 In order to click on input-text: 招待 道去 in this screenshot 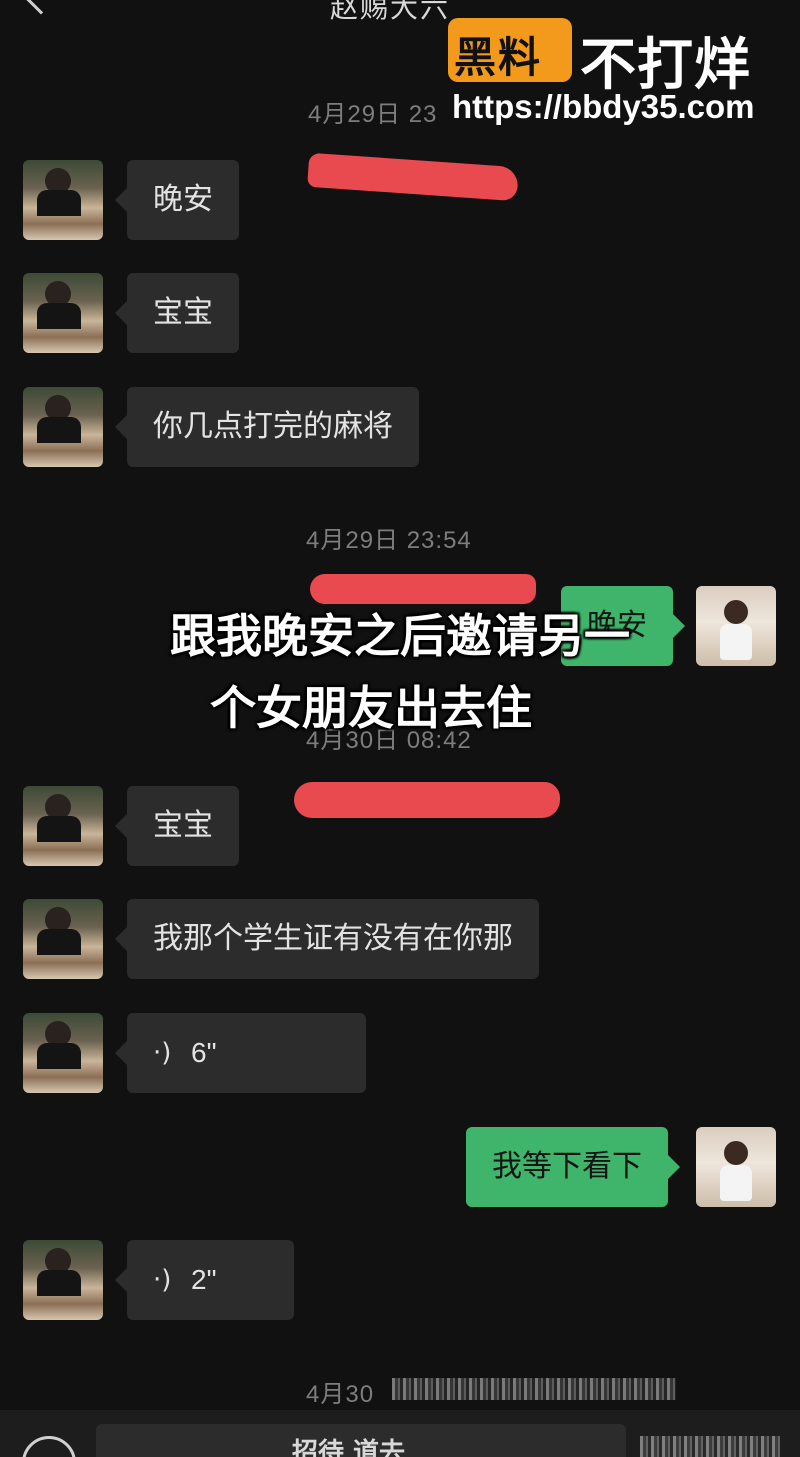, I will do `click(349, 1447)`.